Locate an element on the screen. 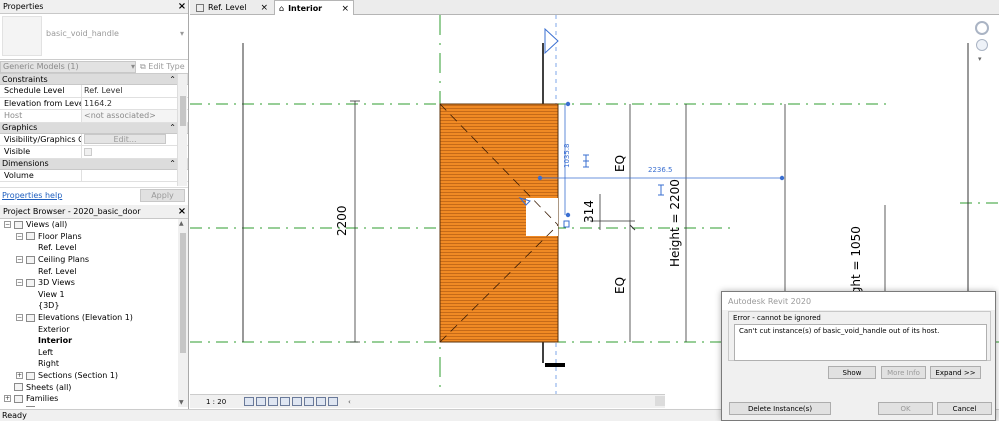  tree-node: − Floor Plans is located at coordinates (89, 237).